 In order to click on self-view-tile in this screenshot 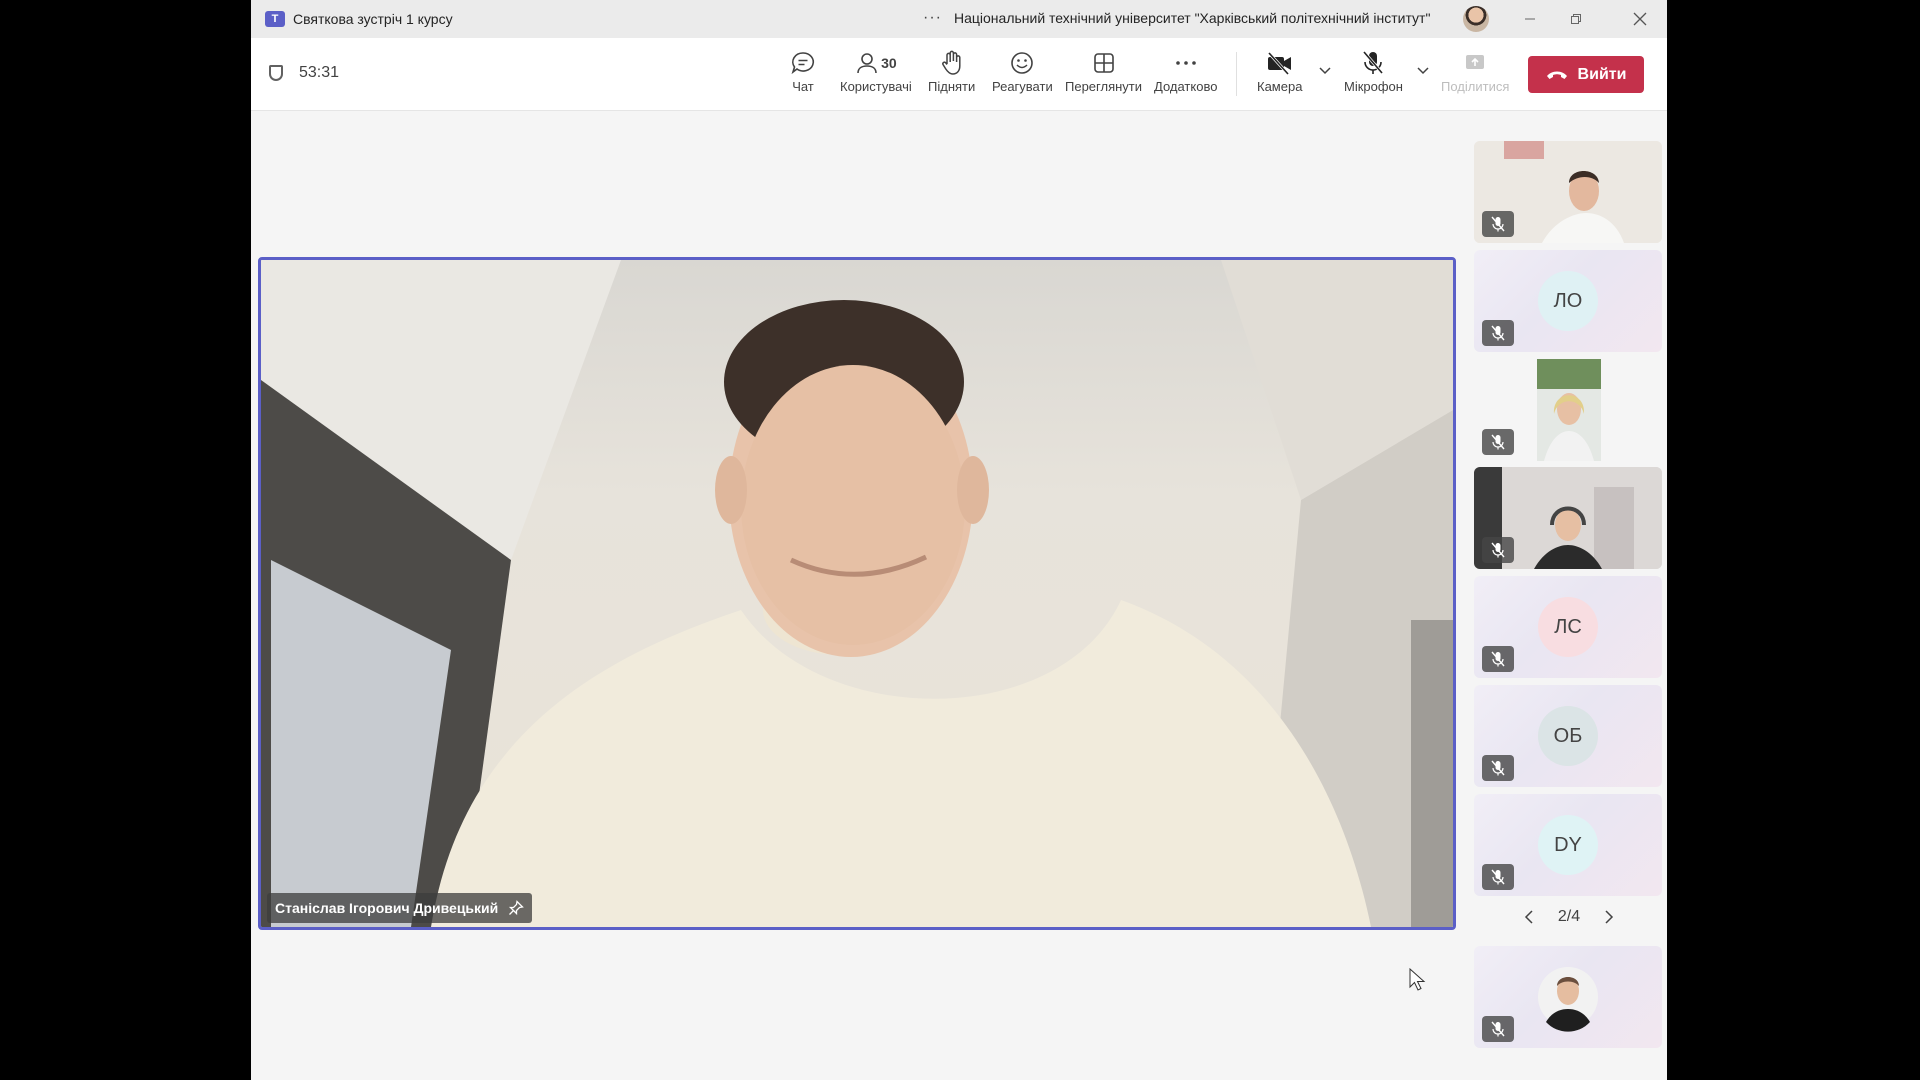, I will do `click(1568, 997)`.